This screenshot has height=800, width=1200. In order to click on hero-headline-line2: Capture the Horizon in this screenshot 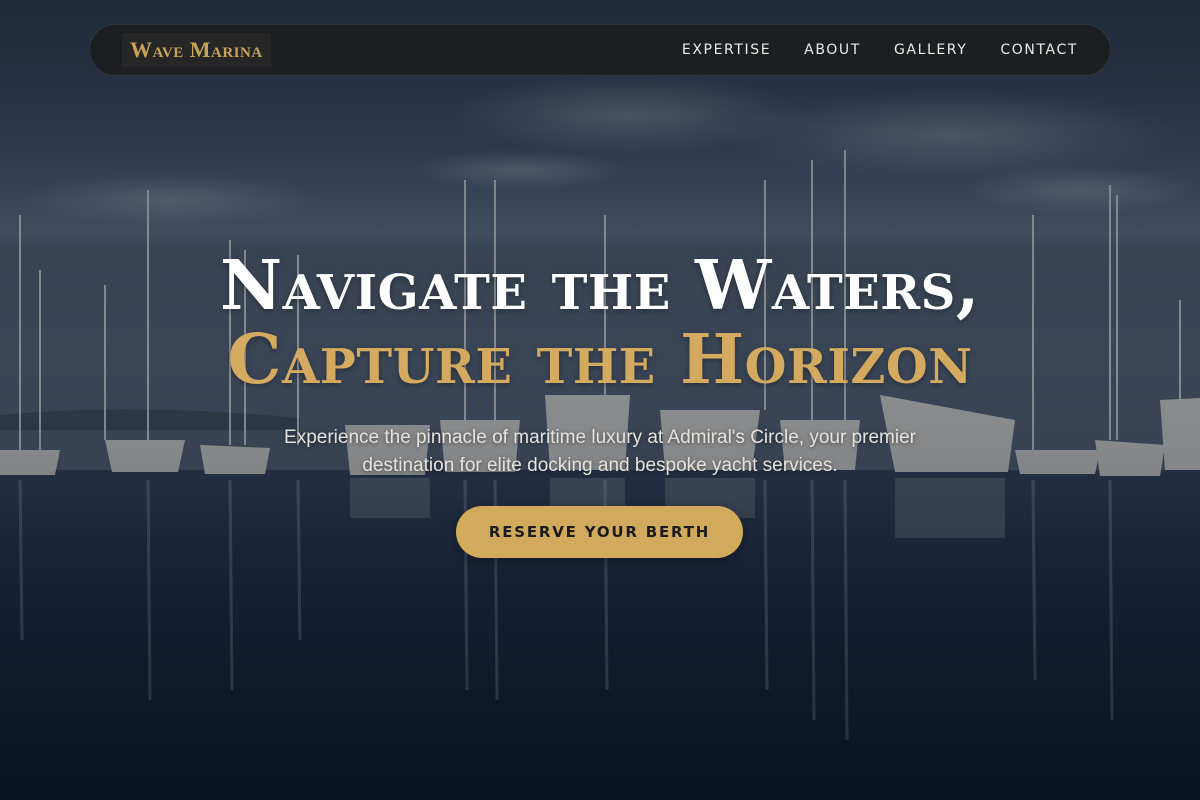, I will do `click(600, 360)`.